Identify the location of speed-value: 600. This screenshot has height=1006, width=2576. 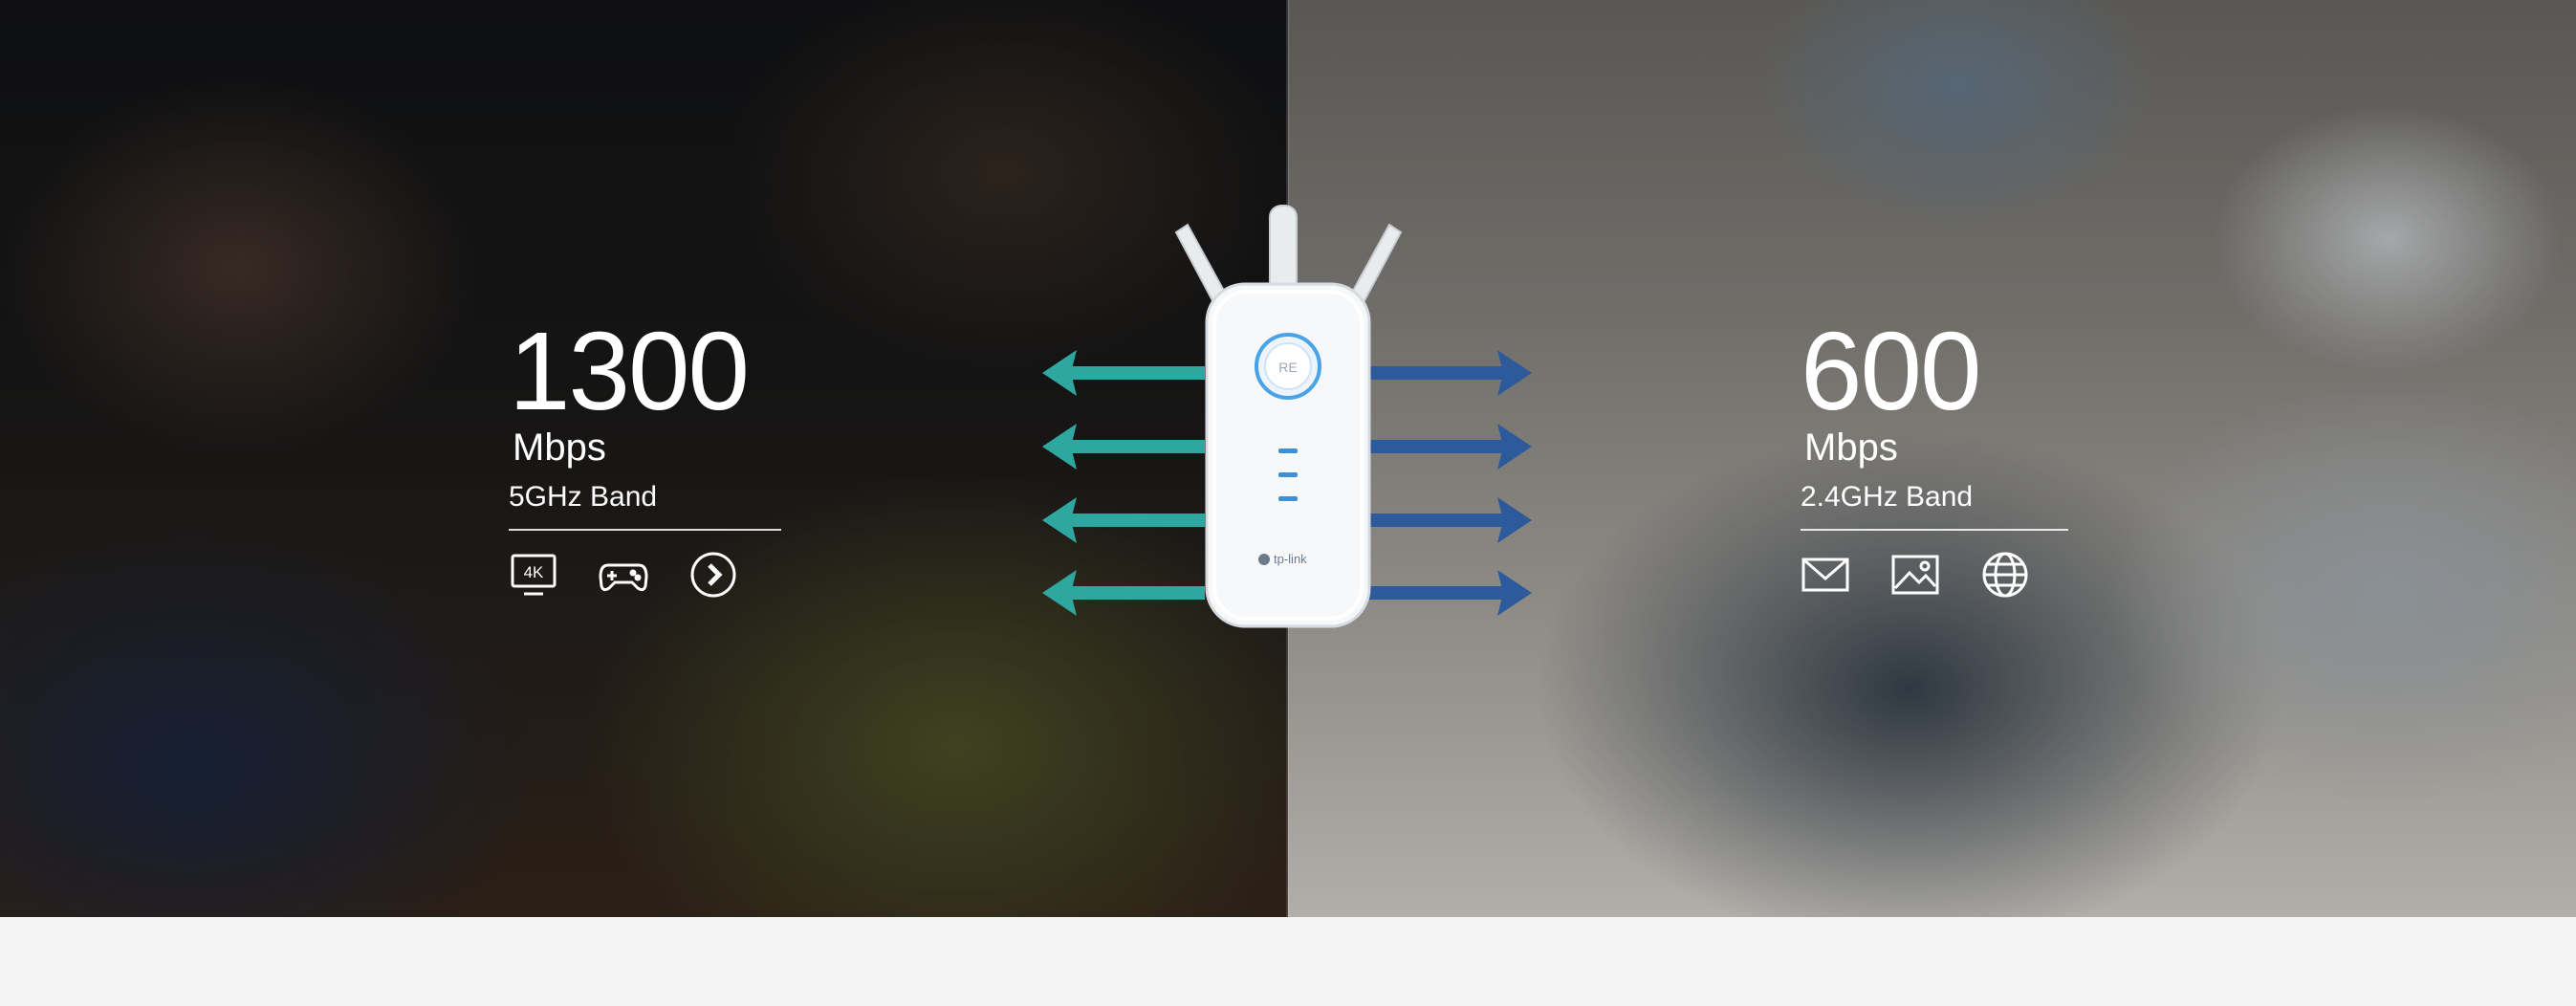
(1891, 371).